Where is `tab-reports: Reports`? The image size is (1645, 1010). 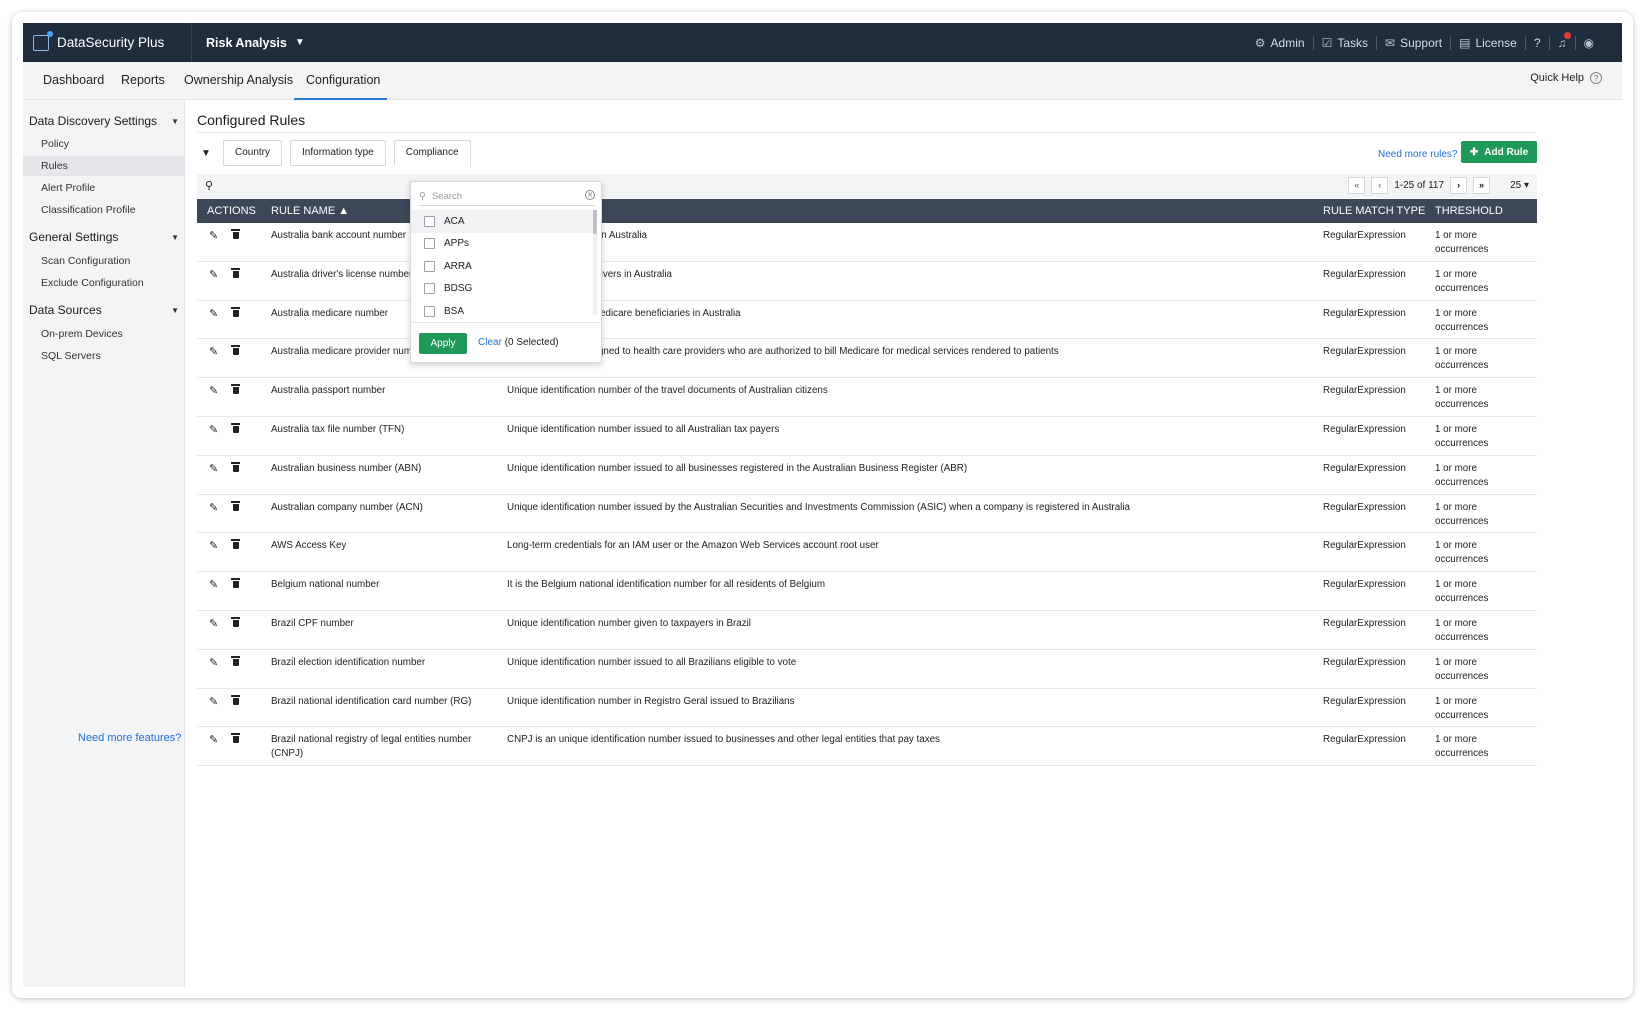
tab-reports: Reports is located at coordinates (143, 81).